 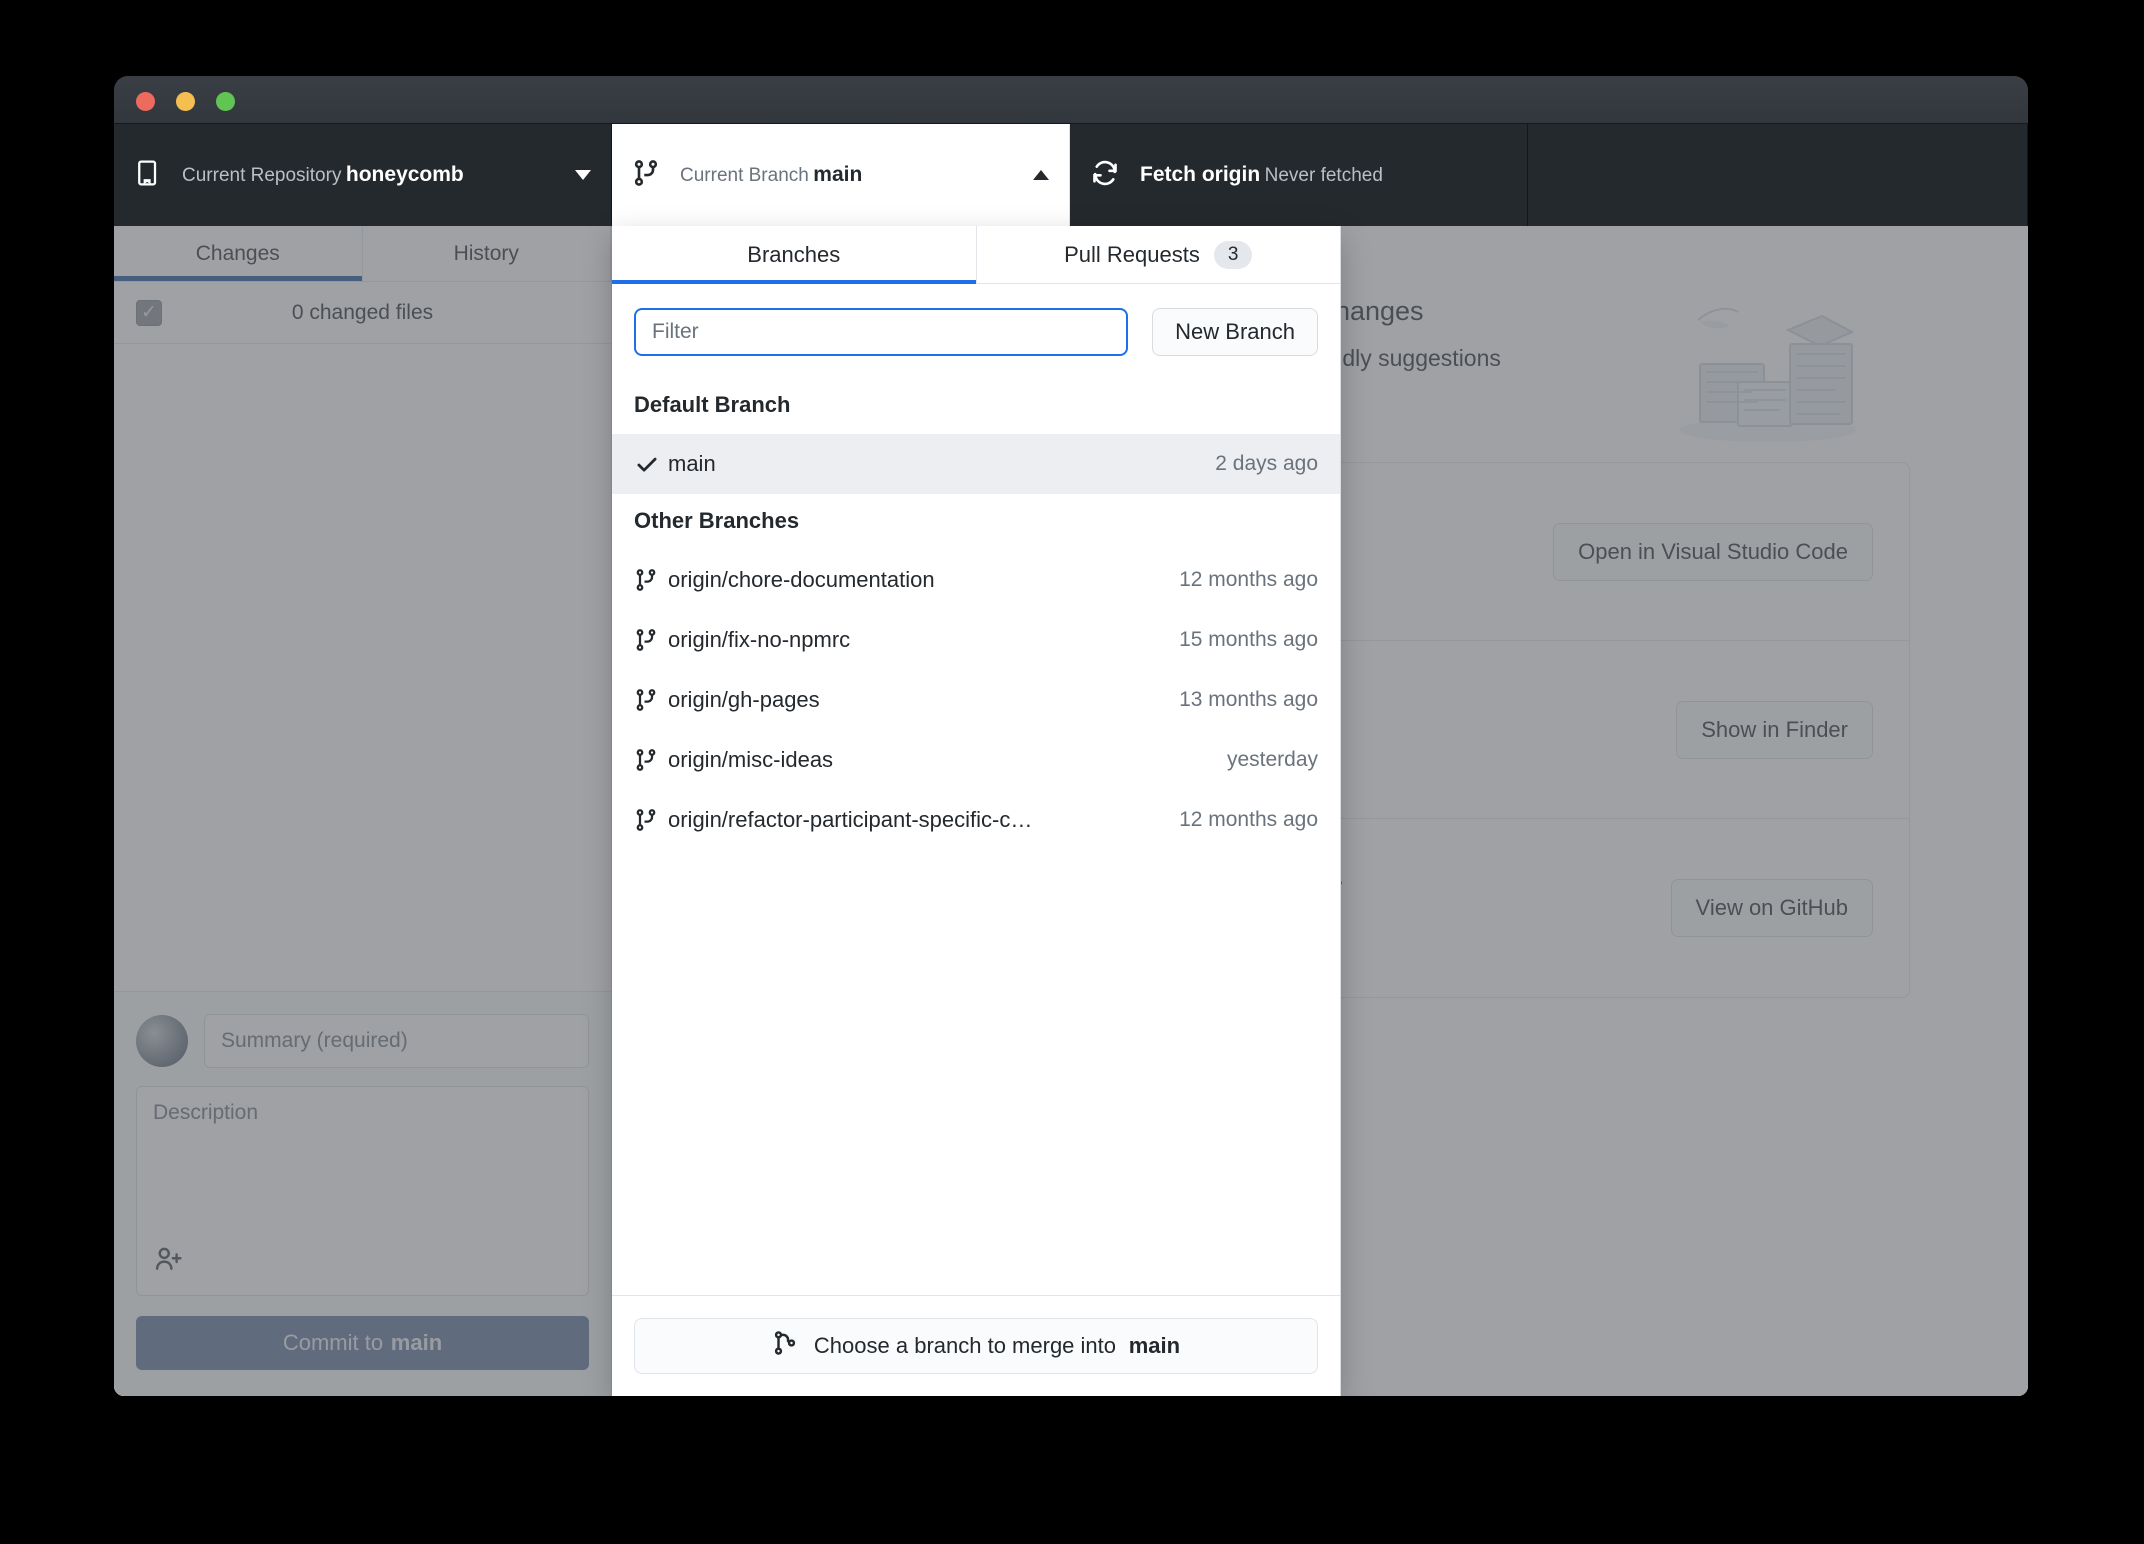 What do you see at coordinates (404, 174) in the screenshot?
I see `current-repository-value: honeycomb` at bounding box center [404, 174].